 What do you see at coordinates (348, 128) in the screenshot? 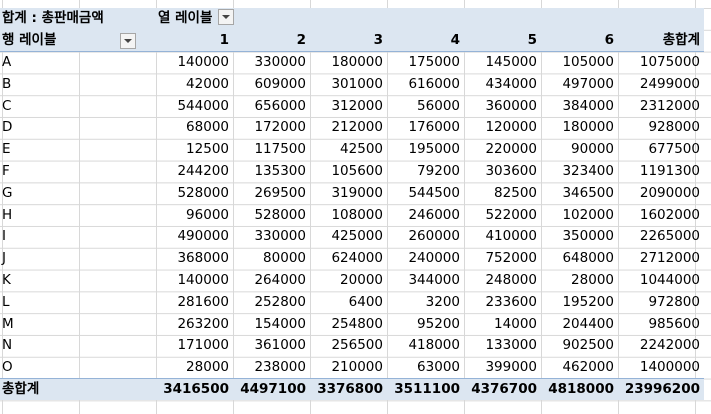
I see `value-cell: 212000` at bounding box center [348, 128].